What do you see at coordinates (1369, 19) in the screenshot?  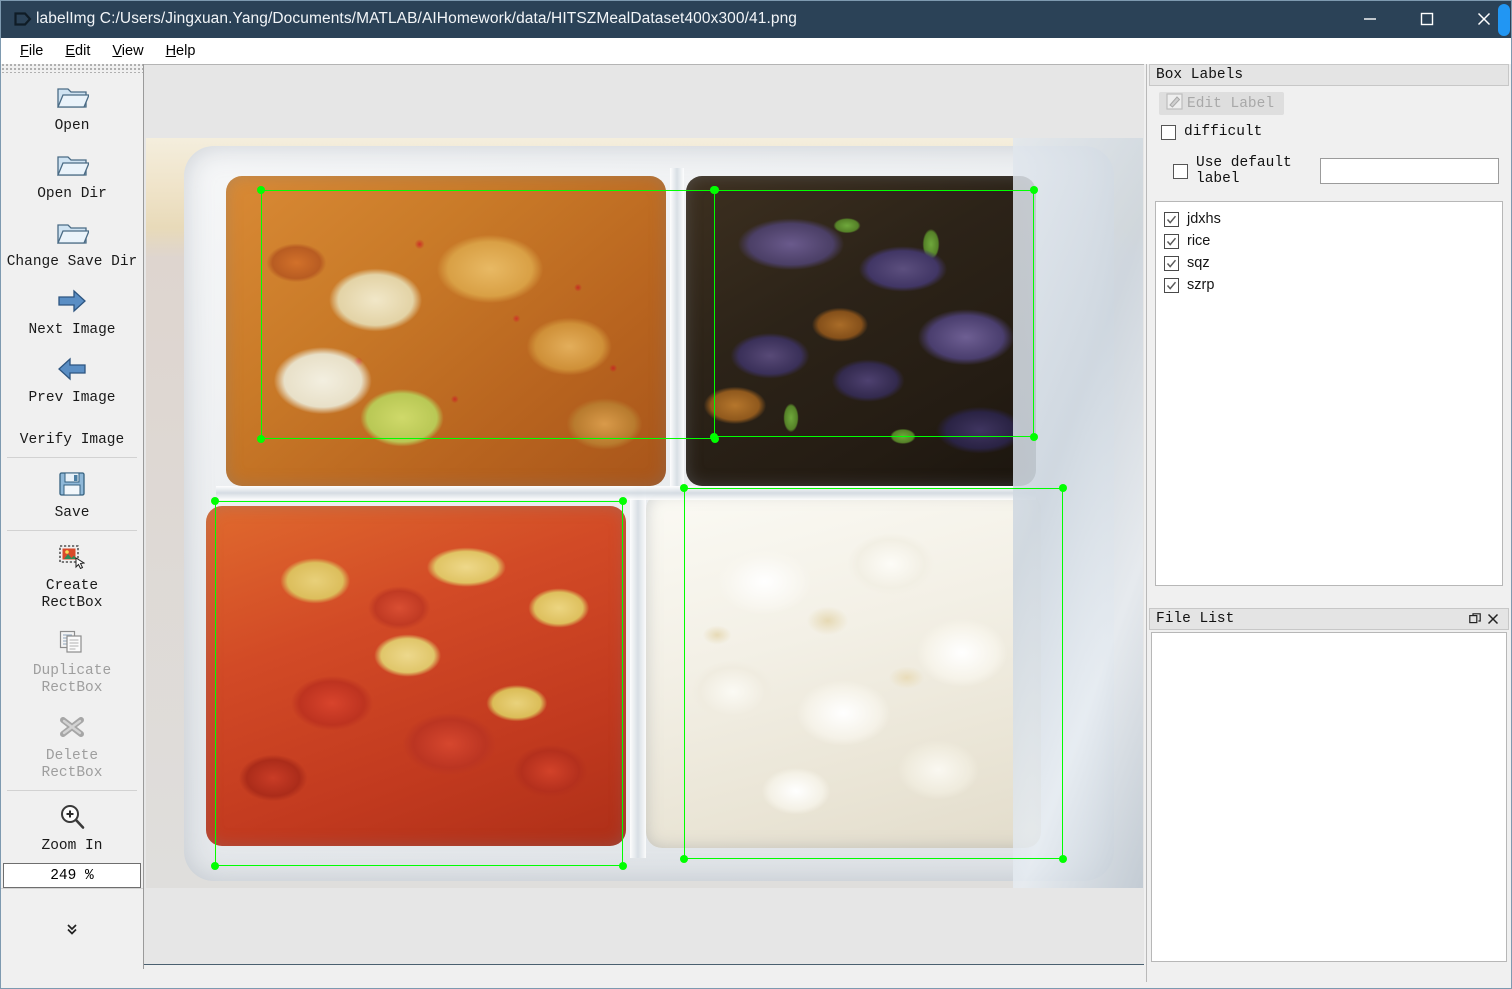 I see `minimize-button` at bounding box center [1369, 19].